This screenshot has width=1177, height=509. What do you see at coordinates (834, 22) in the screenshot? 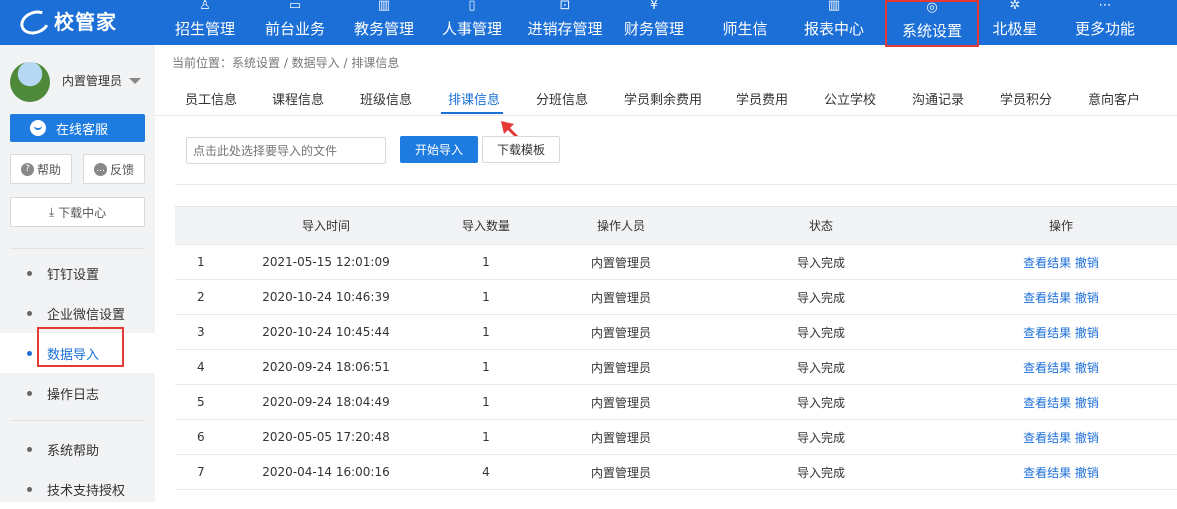
I see `nav-item-reports: ▥ 报表中心` at bounding box center [834, 22].